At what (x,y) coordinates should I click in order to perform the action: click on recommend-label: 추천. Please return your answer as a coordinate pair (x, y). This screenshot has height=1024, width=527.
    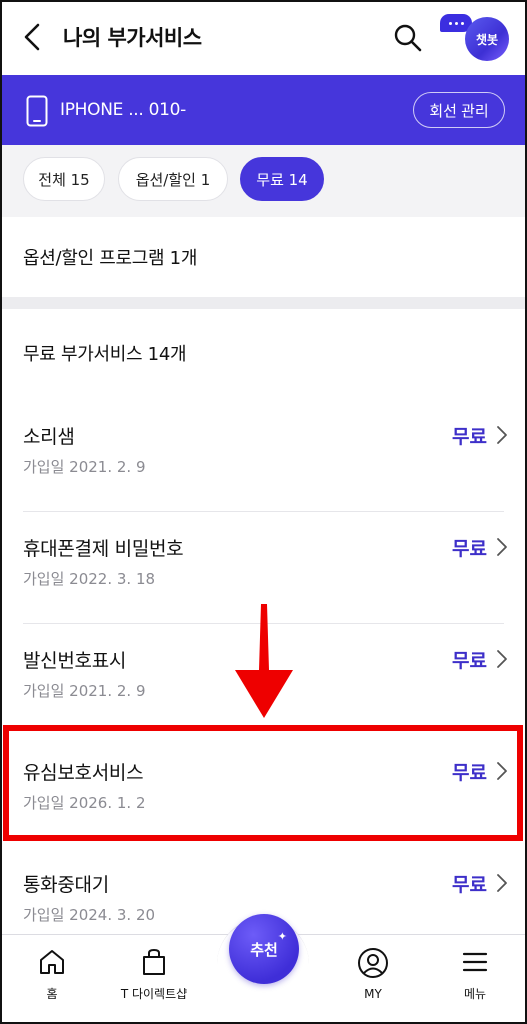
    Looking at the image, I should click on (264, 949).